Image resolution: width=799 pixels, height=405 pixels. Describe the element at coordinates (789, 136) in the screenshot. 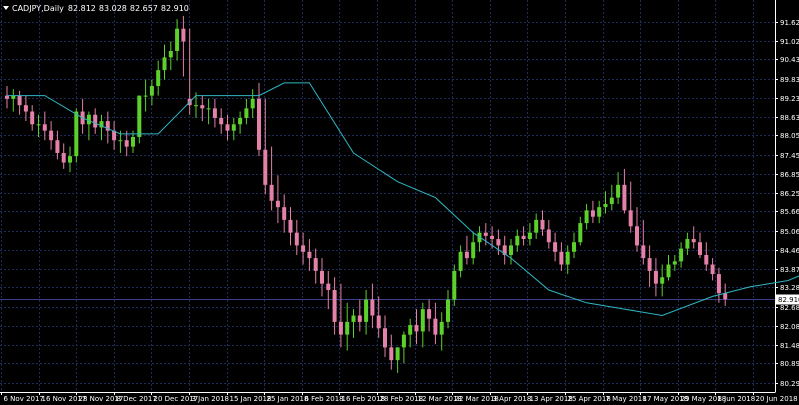

I see `y-tick-label: 88.050` at that location.